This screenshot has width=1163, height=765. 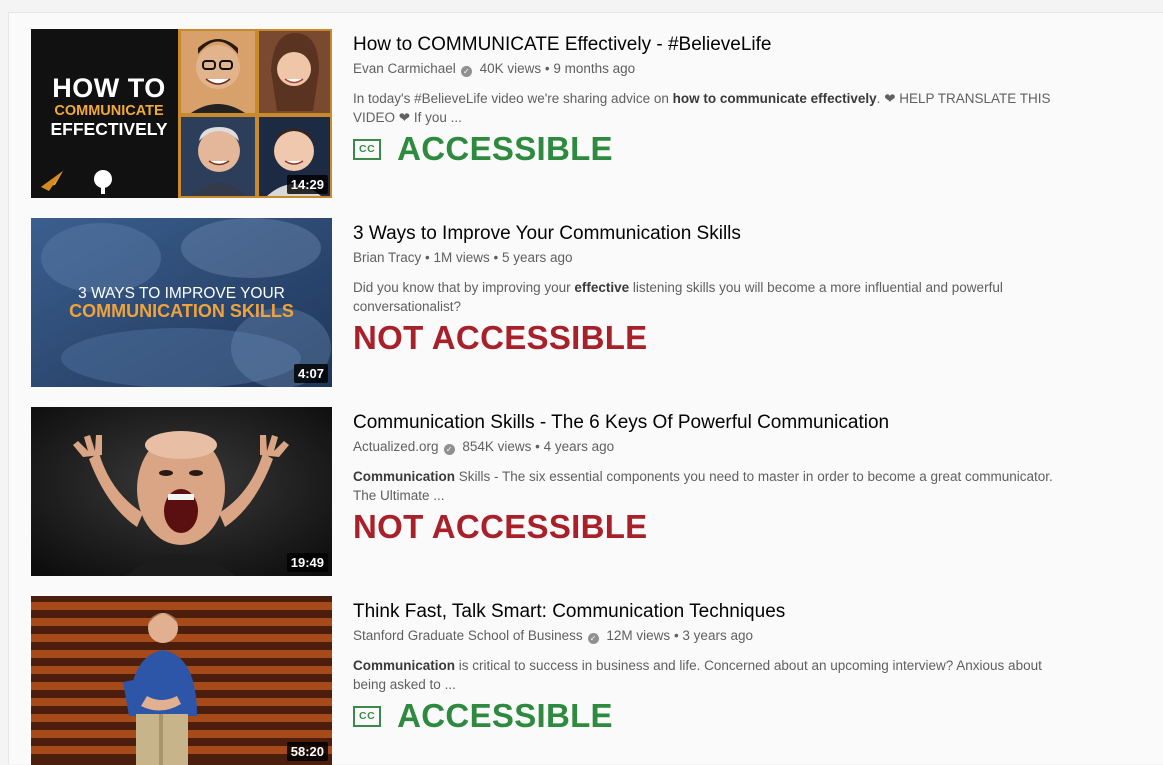 I want to click on thumbnail-line: COMMUNICATE, so click(x=109, y=111).